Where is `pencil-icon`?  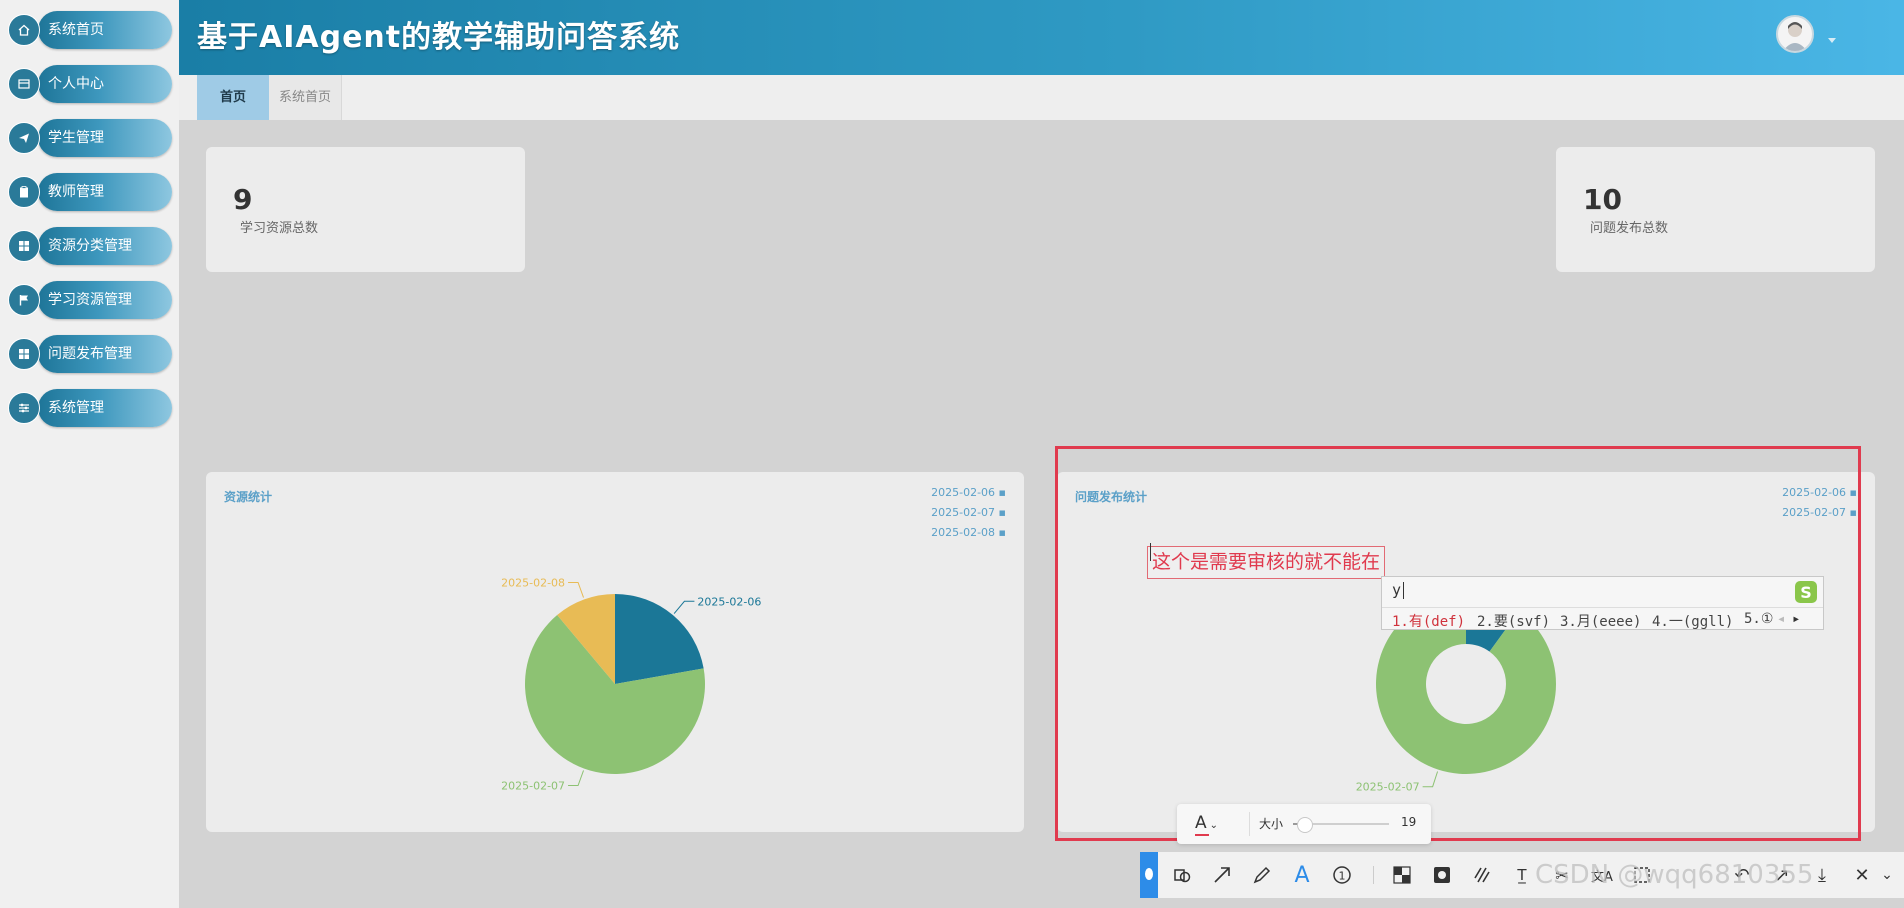
pencil-icon is located at coordinates (1262, 875).